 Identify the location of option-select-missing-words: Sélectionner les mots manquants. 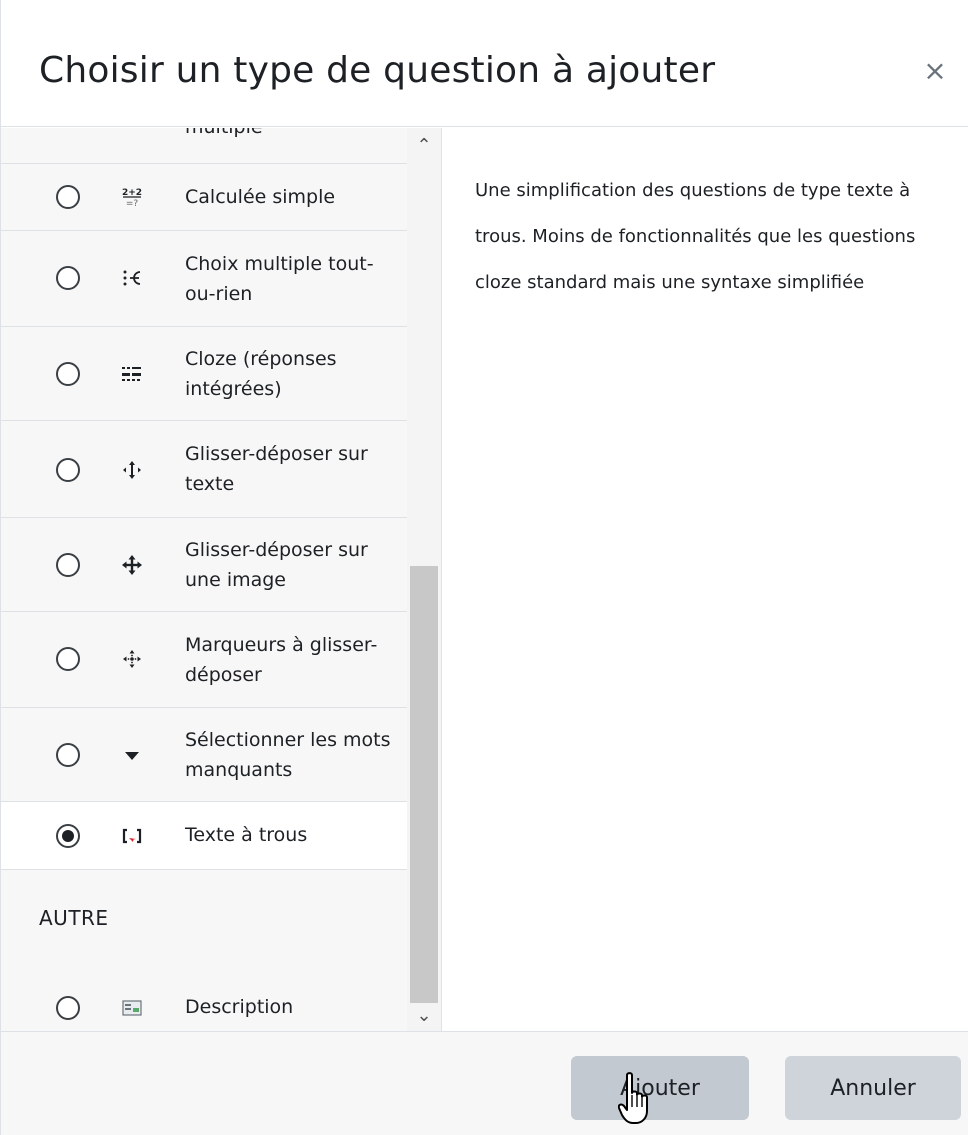
(204, 755).